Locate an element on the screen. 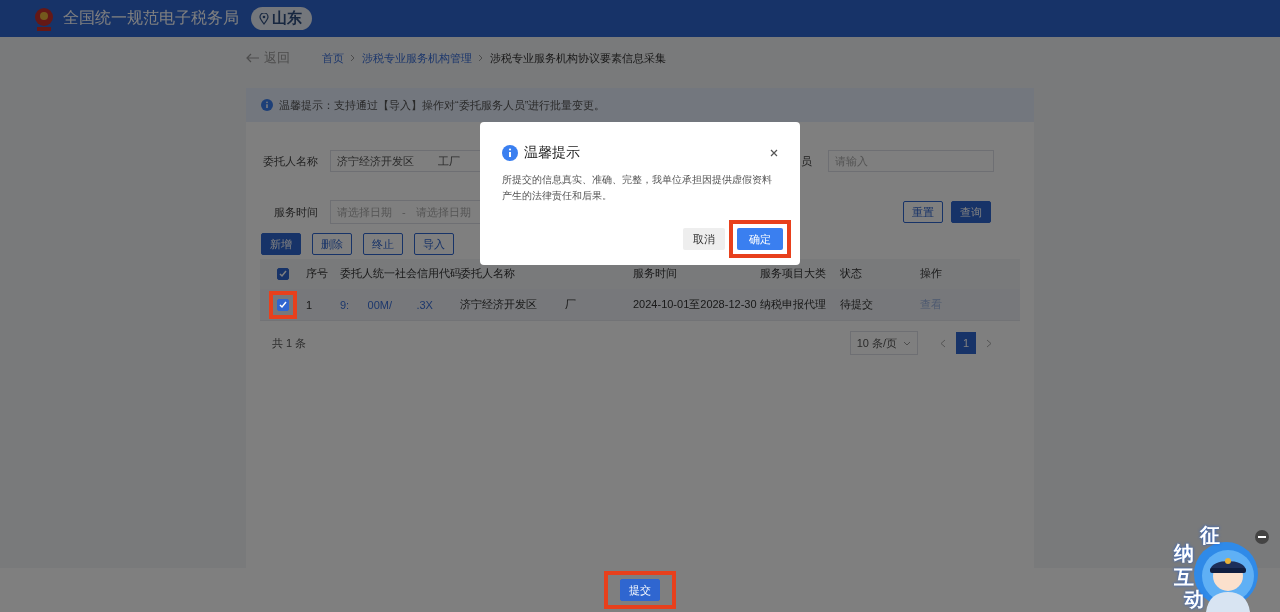  mascot-character: 动 is located at coordinates (1194, 599).